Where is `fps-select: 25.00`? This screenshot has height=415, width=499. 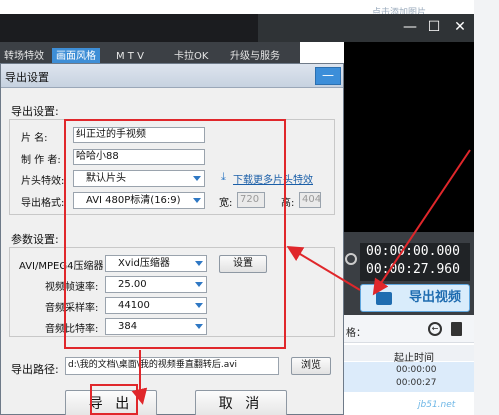 fps-select: 25.00 is located at coordinates (156, 284).